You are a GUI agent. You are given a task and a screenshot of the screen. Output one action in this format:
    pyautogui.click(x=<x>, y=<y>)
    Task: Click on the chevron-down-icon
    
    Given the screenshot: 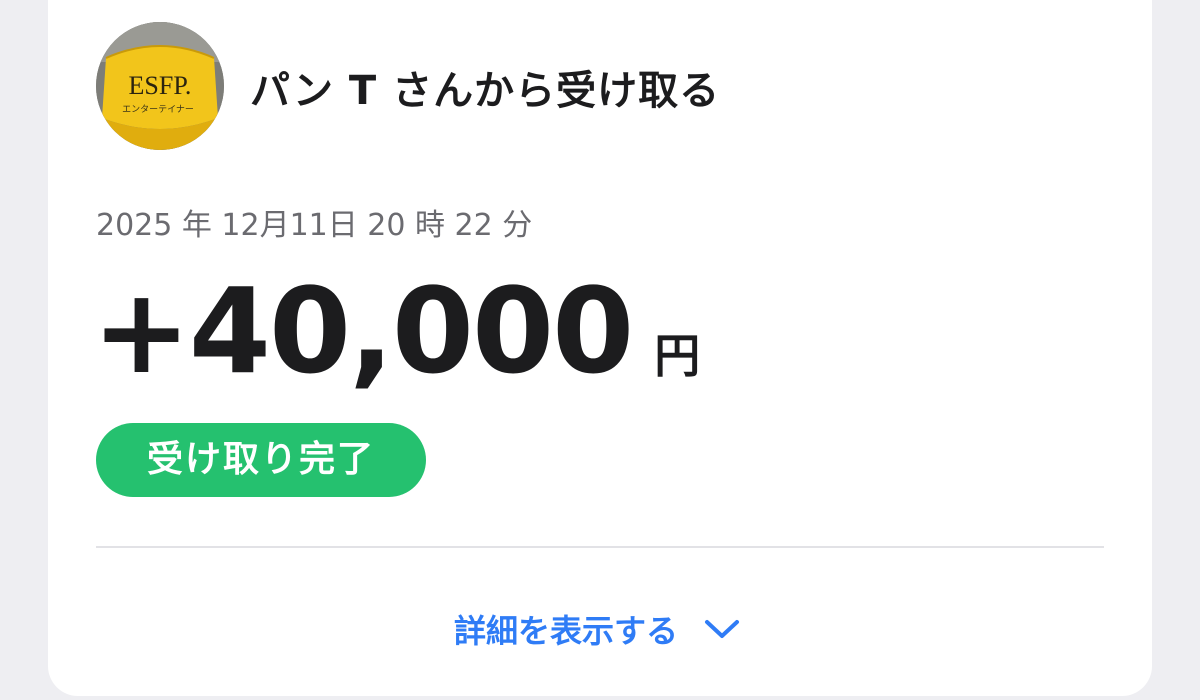 What is the action you would take?
    pyautogui.click(x=722, y=629)
    